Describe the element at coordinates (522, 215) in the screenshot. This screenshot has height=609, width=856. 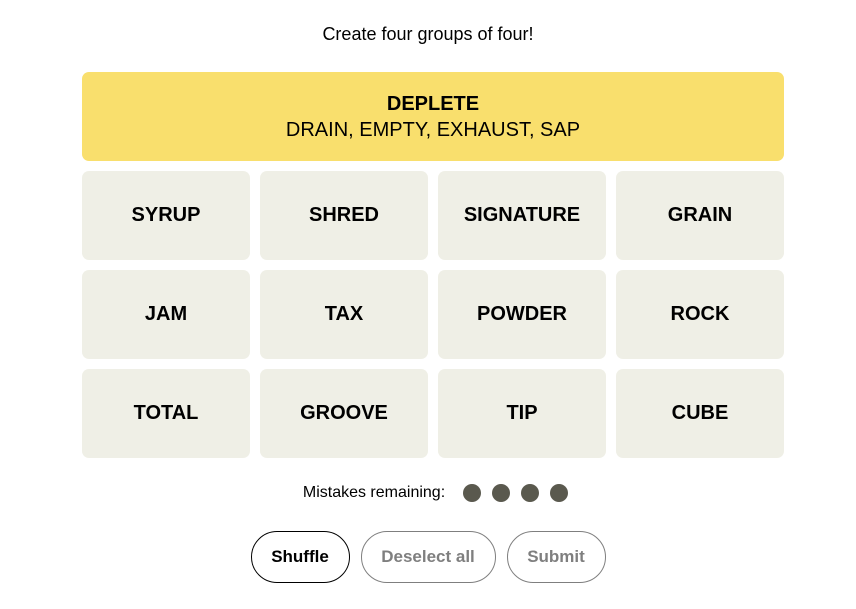
I see `word-tile: SIGNATURE` at that location.